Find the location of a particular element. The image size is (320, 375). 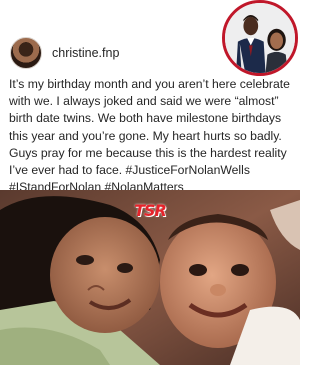

inset-portrait-image is located at coordinates (260, 38).